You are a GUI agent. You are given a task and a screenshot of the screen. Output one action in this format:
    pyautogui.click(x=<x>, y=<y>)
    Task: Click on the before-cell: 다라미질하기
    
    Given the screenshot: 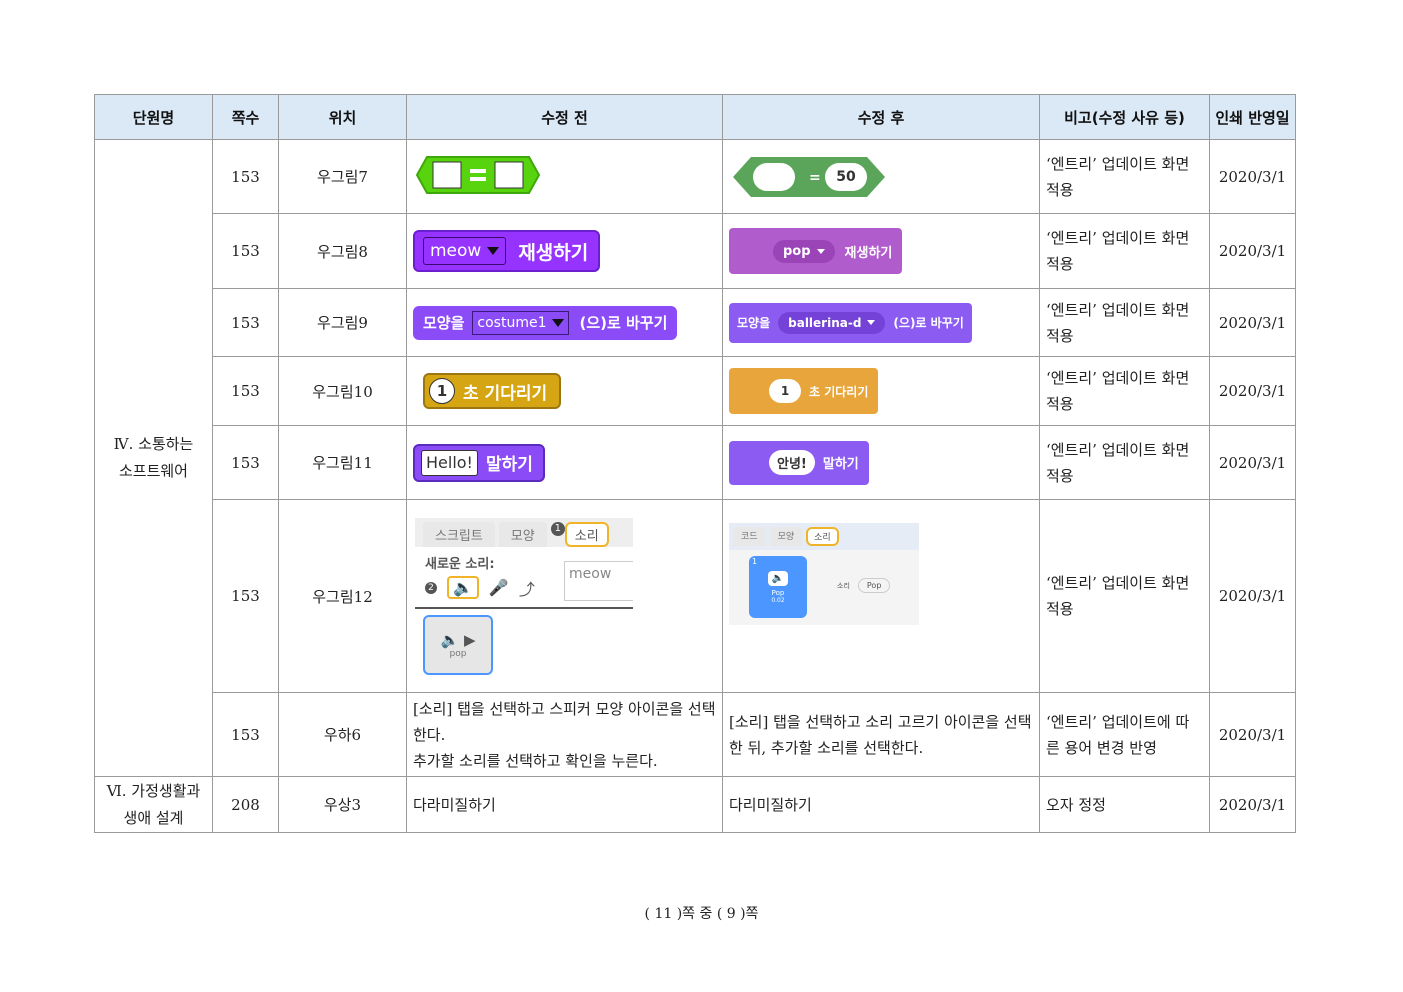 What is the action you would take?
    pyautogui.click(x=564, y=804)
    